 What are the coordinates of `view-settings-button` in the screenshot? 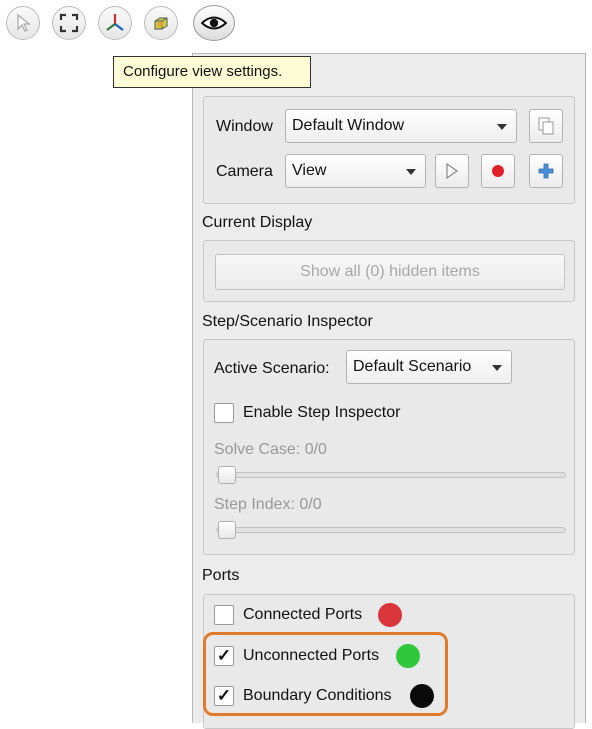 It's located at (214, 23).